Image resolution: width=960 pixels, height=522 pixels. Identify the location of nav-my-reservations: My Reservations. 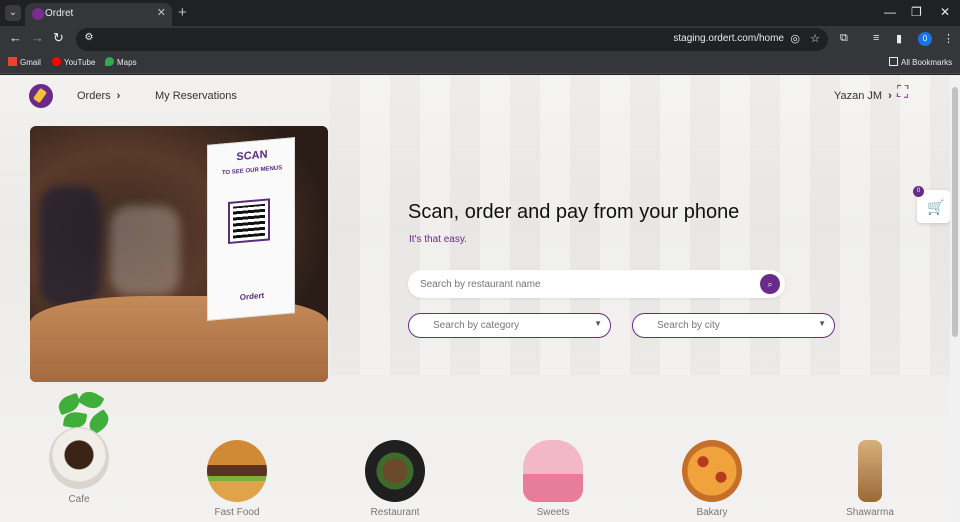
(196, 96).